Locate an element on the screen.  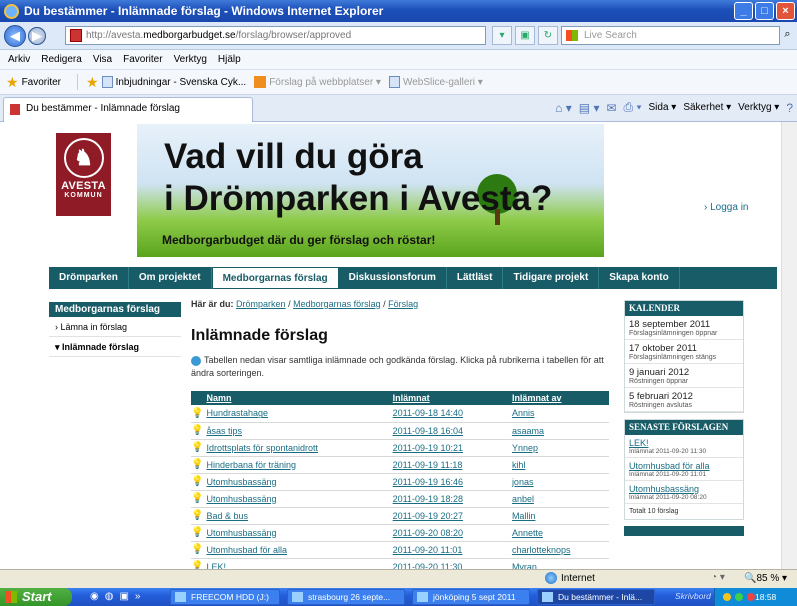
row-author-link: Annis is located at coordinates (558, 414).